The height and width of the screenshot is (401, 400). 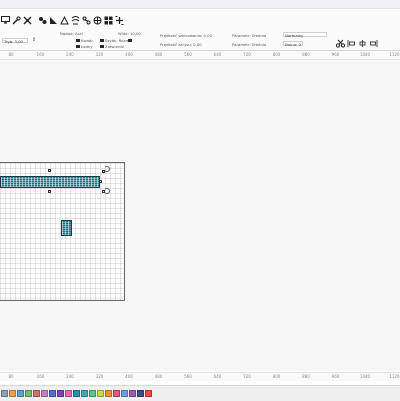 What do you see at coordinates (249, 44) in the screenshot?
I see `param-group-2-label: Parametr: Średnia` at bounding box center [249, 44].